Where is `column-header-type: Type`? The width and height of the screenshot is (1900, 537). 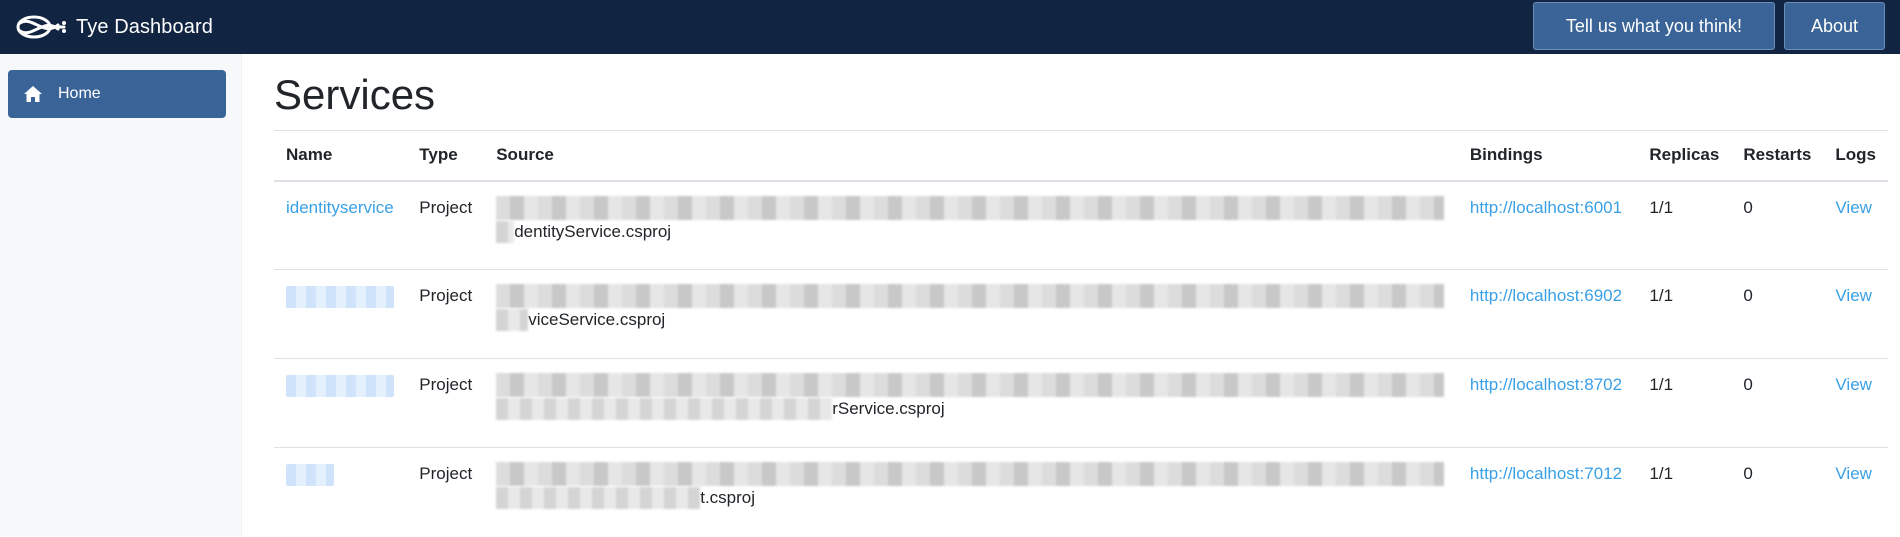
column-header-type: Type is located at coordinates (446, 156).